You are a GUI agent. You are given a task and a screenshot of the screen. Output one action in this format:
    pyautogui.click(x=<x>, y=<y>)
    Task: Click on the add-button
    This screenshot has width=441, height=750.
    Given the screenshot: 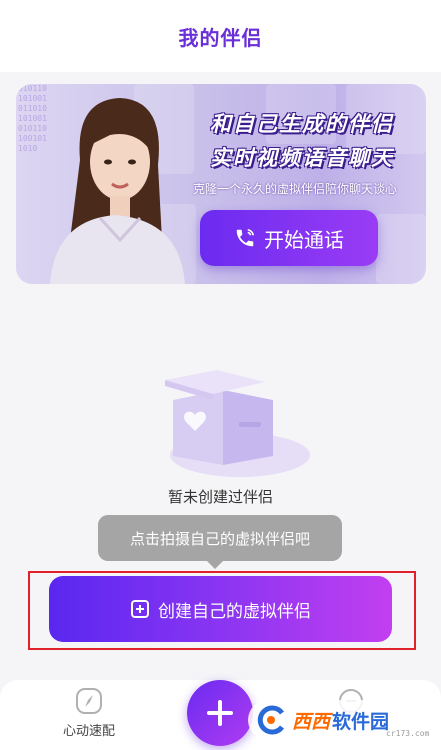 What is the action you would take?
    pyautogui.click(x=220, y=713)
    